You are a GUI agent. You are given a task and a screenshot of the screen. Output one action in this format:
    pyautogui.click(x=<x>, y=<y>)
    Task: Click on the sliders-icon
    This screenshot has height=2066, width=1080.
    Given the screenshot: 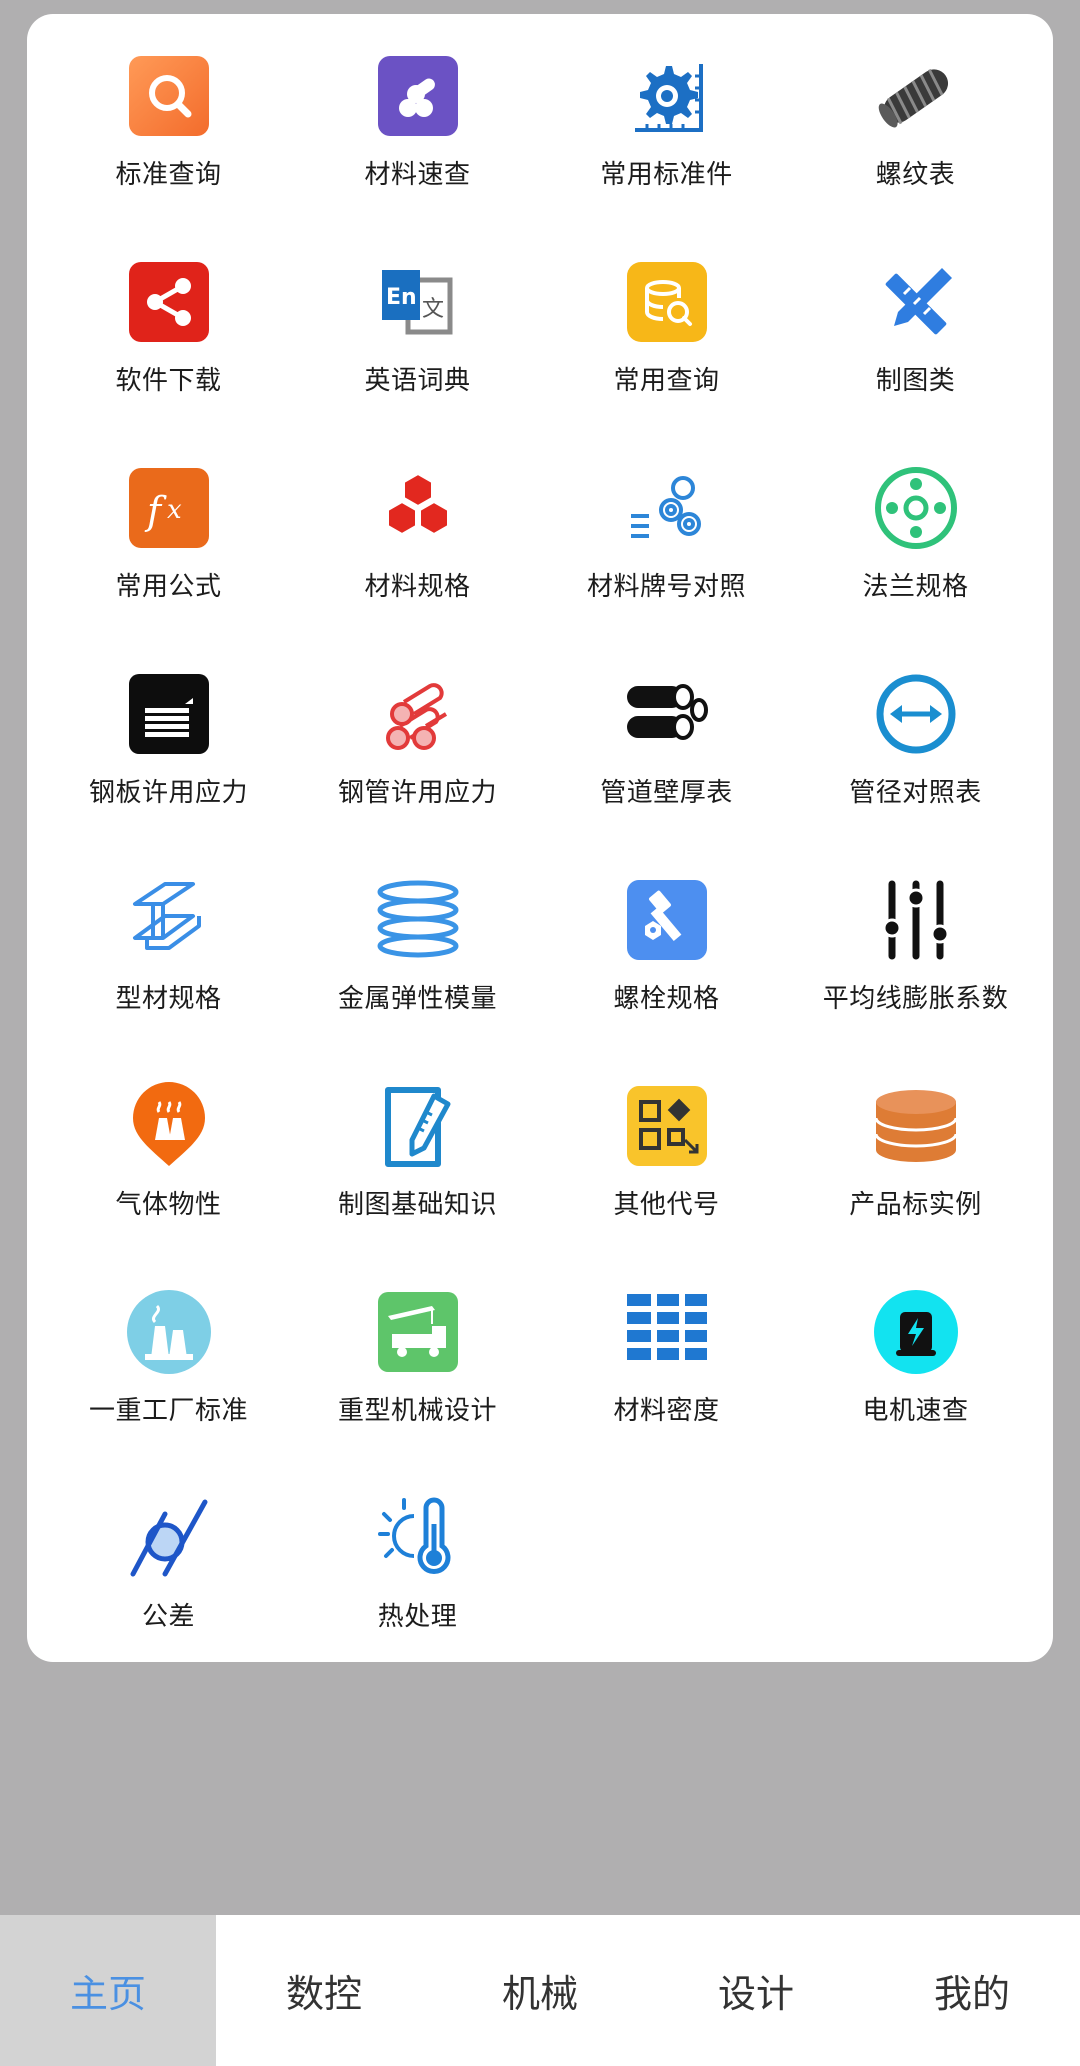 What is the action you would take?
    pyautogui.click(x=916, y=920)
    